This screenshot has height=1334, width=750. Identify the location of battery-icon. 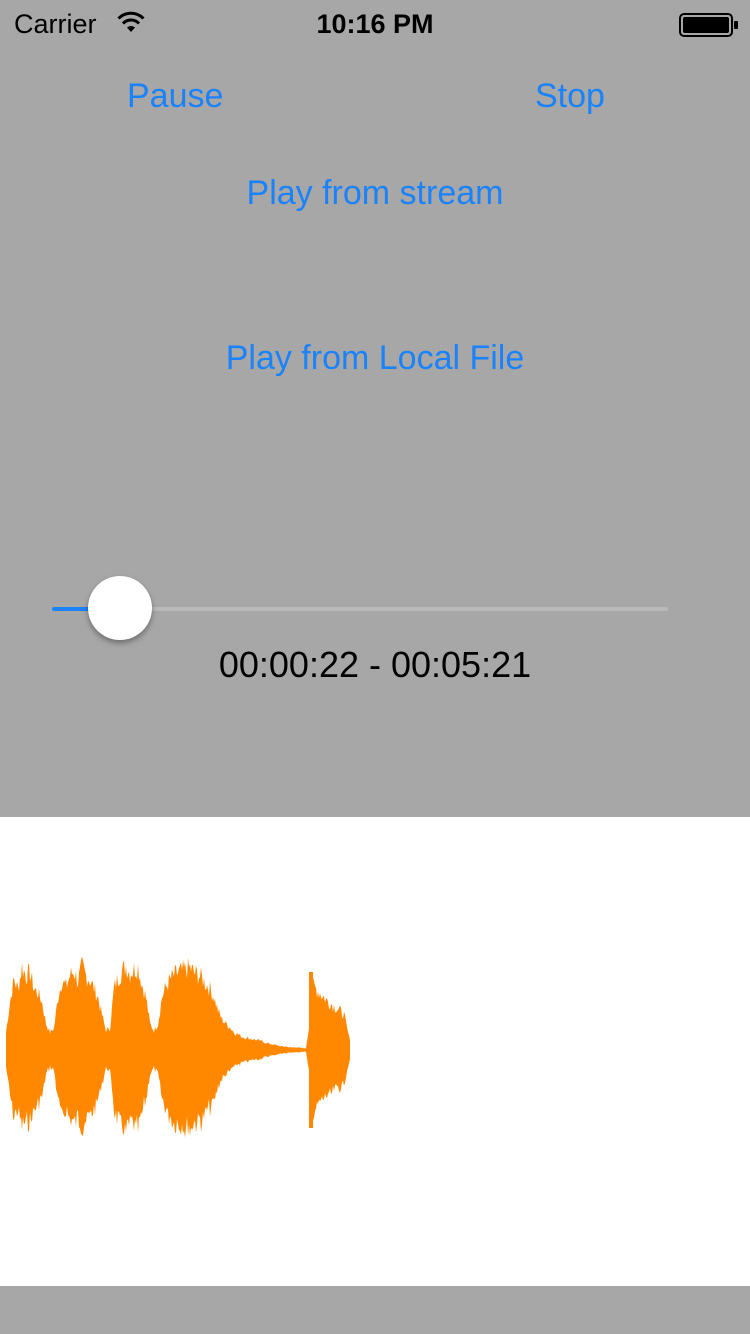
(708, 25).